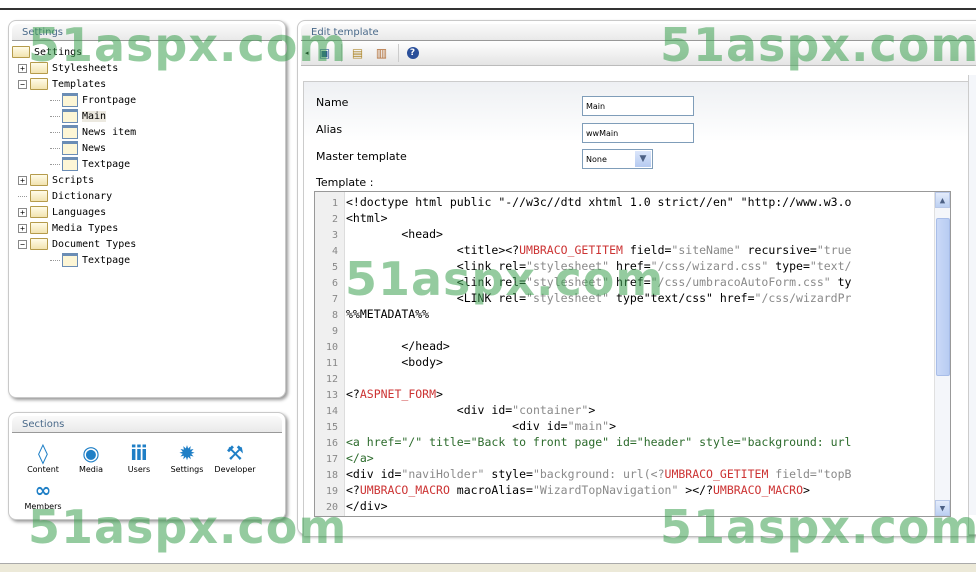 This screenshot has width=976, height=572. I want to click on code-token: <head>, so click(394, 234).